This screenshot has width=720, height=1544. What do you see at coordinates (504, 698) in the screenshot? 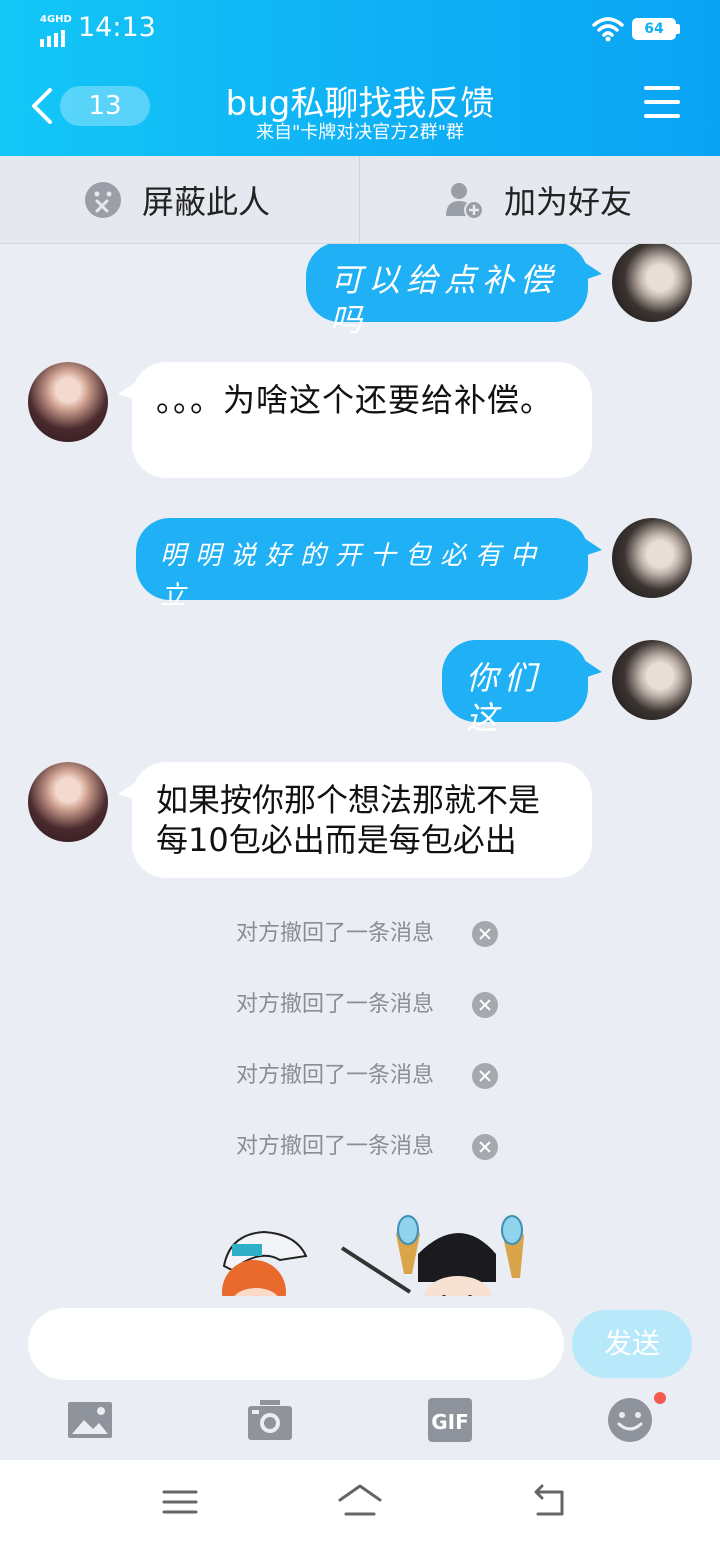
I see `message-text: 你们这` at bounding box center [504, 698].